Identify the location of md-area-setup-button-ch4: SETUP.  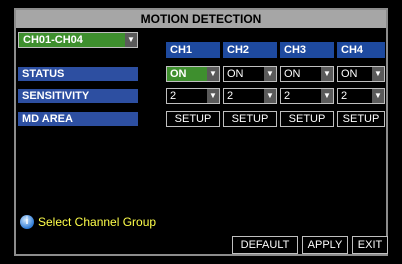
(361, 119).